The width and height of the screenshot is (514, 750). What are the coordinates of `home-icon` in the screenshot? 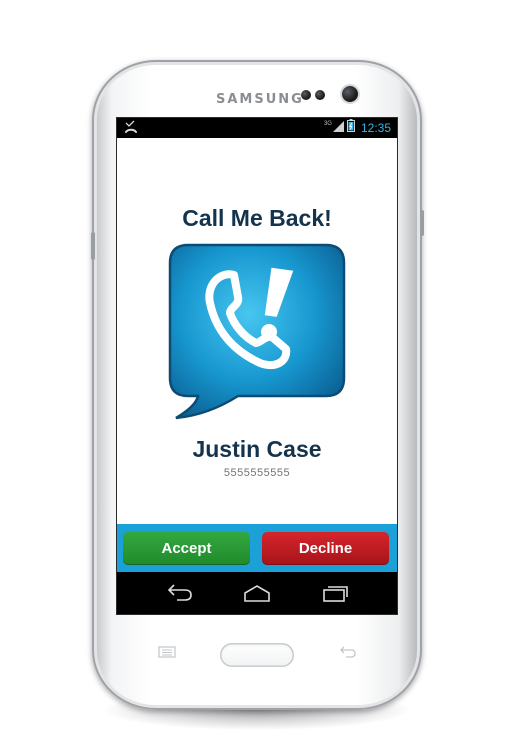 It's located at (257, 593).